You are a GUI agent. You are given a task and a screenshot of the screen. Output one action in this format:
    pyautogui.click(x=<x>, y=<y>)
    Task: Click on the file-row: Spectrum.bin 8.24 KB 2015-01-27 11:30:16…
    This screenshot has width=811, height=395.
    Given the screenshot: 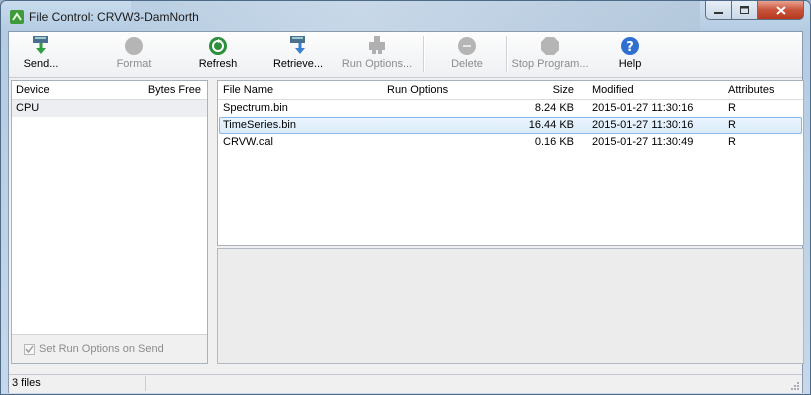 What is the action you would take?
    pyautogui.click(x=510, y=108)
    